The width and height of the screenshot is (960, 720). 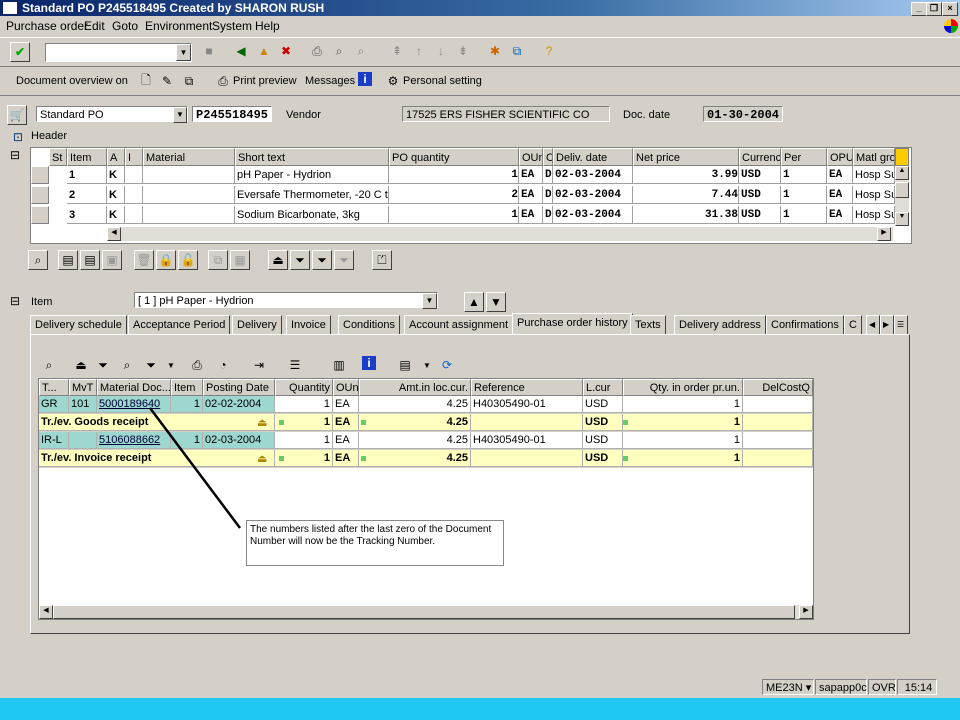 I want to click on time-field: 15:14, so click(x=917, y=687).